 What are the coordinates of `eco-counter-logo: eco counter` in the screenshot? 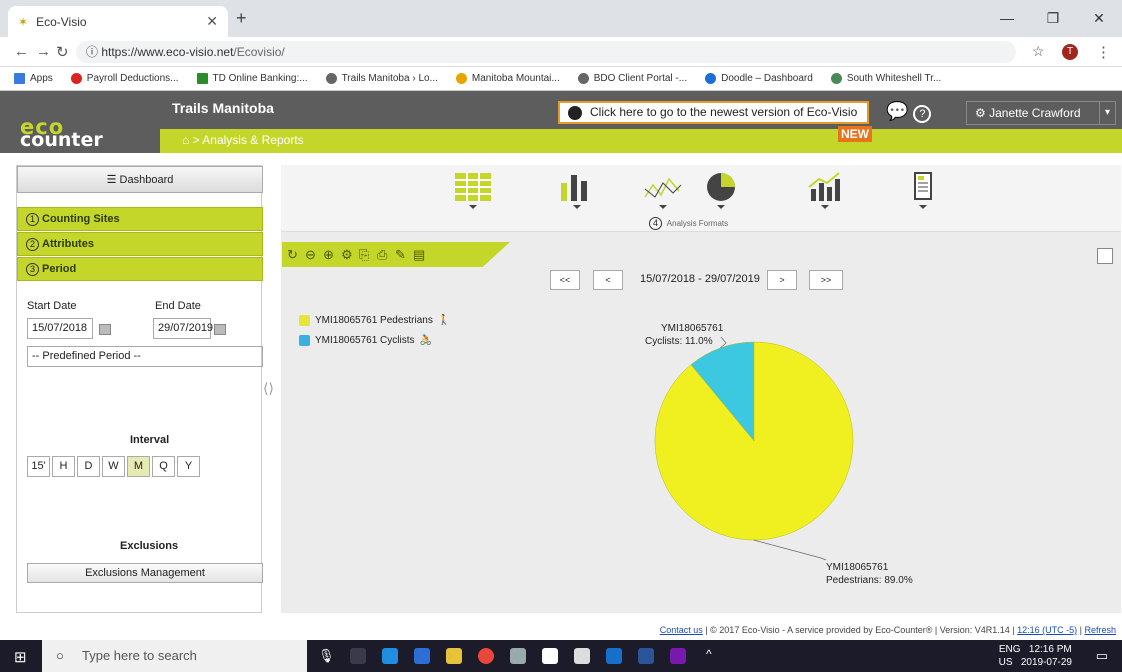 It's located at (80, 122).